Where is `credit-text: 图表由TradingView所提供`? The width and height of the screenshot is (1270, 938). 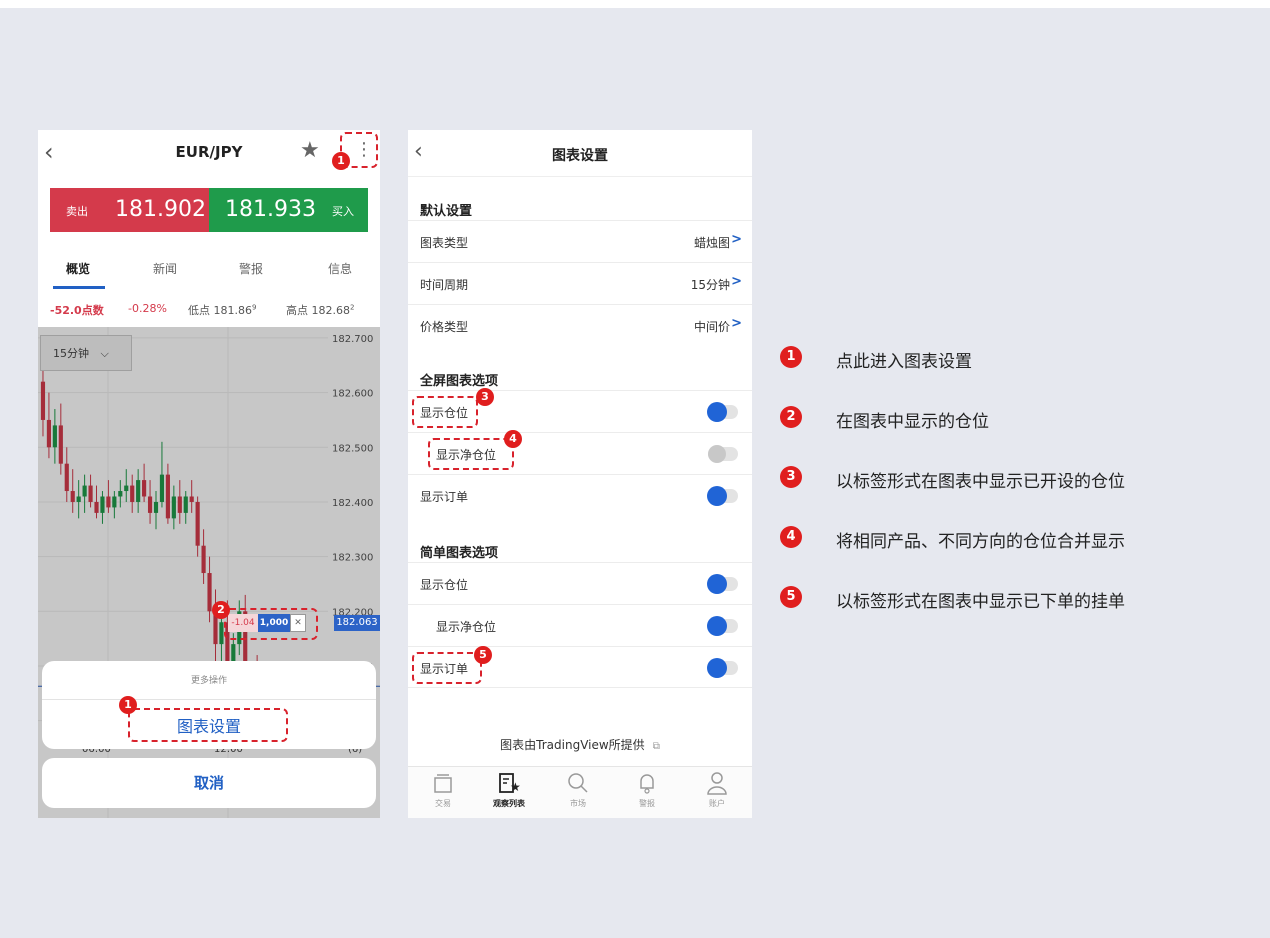
credit-text: 图表由TradingView所提供 is located at coordinates (572, 745).